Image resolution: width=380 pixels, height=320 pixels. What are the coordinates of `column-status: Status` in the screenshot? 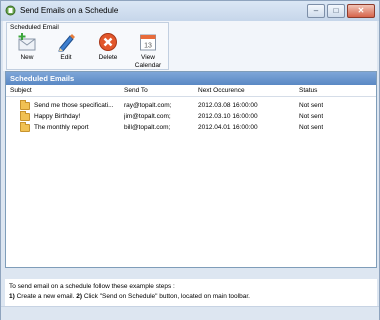 It's located at (308, 90).